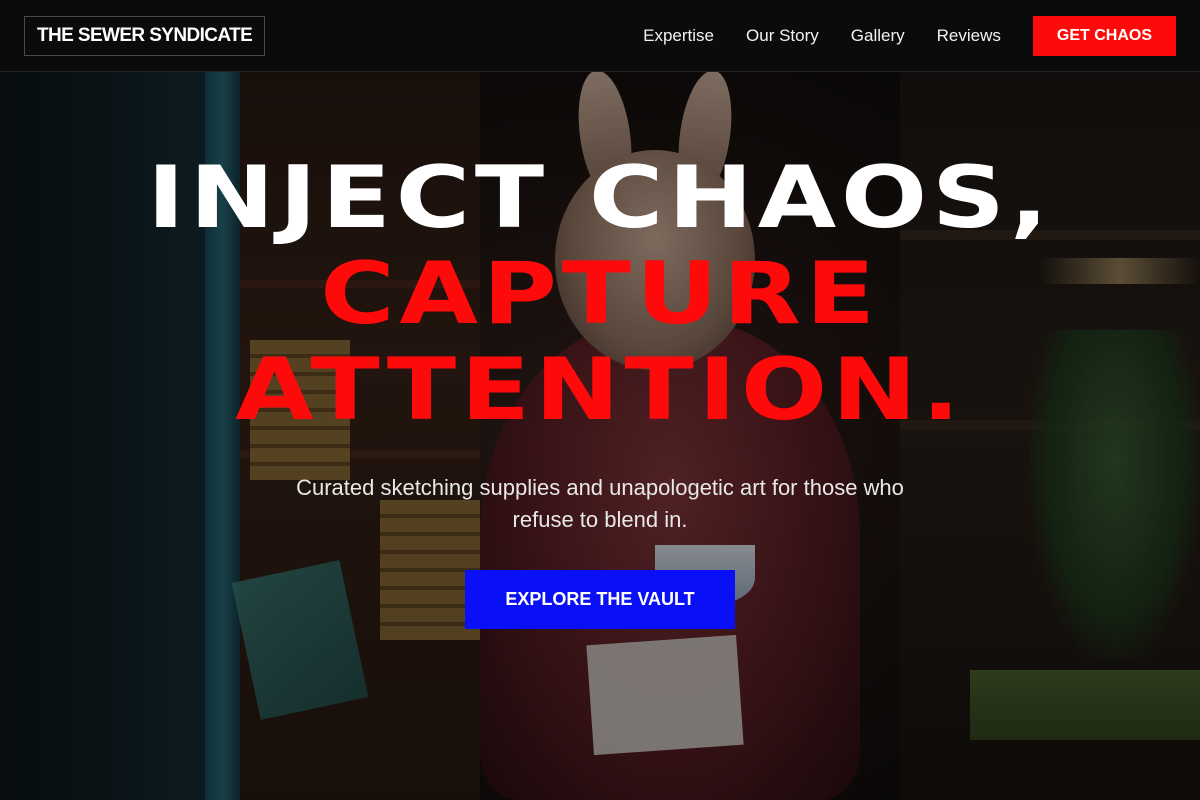 The width and height of the screenshot is (1200, 800). I want to click on hero-headline-line-3: ATTENTION., so click(600, 390).